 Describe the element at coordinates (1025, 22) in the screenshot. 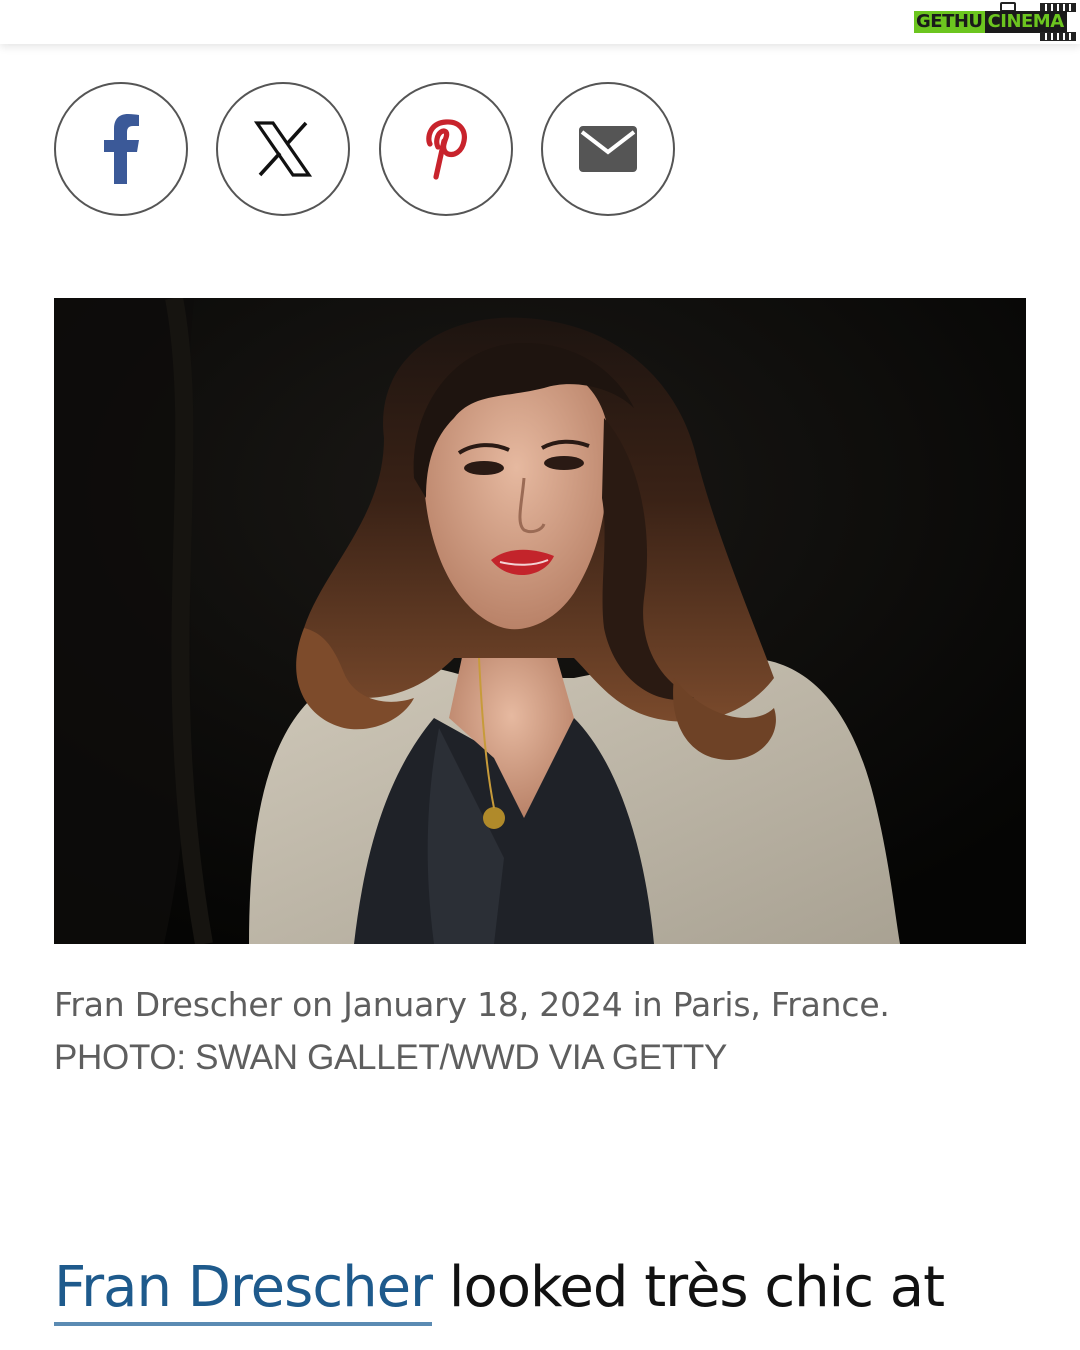

I see `watermark-text-2: CINEMA` at that location.